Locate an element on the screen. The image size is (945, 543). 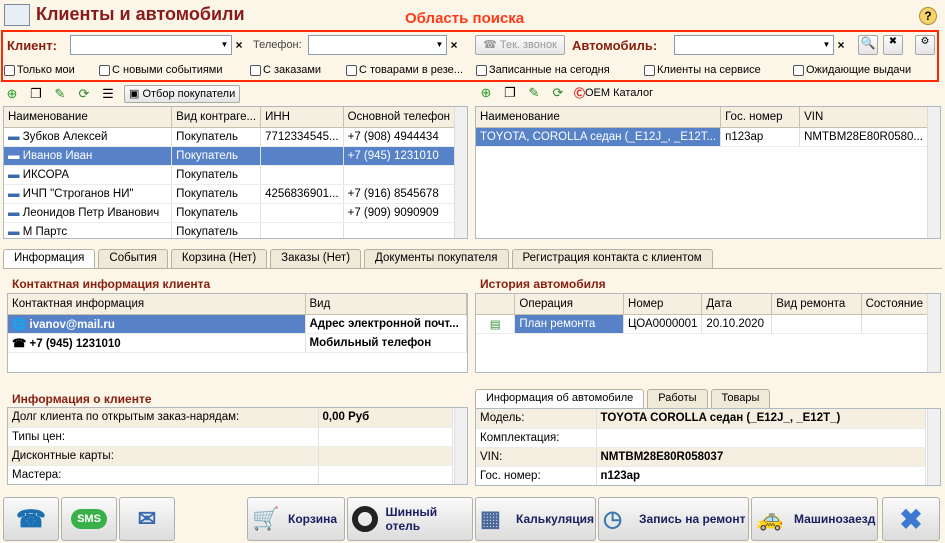
col-plate: Гос. номер is located at coordinates (760, 117).